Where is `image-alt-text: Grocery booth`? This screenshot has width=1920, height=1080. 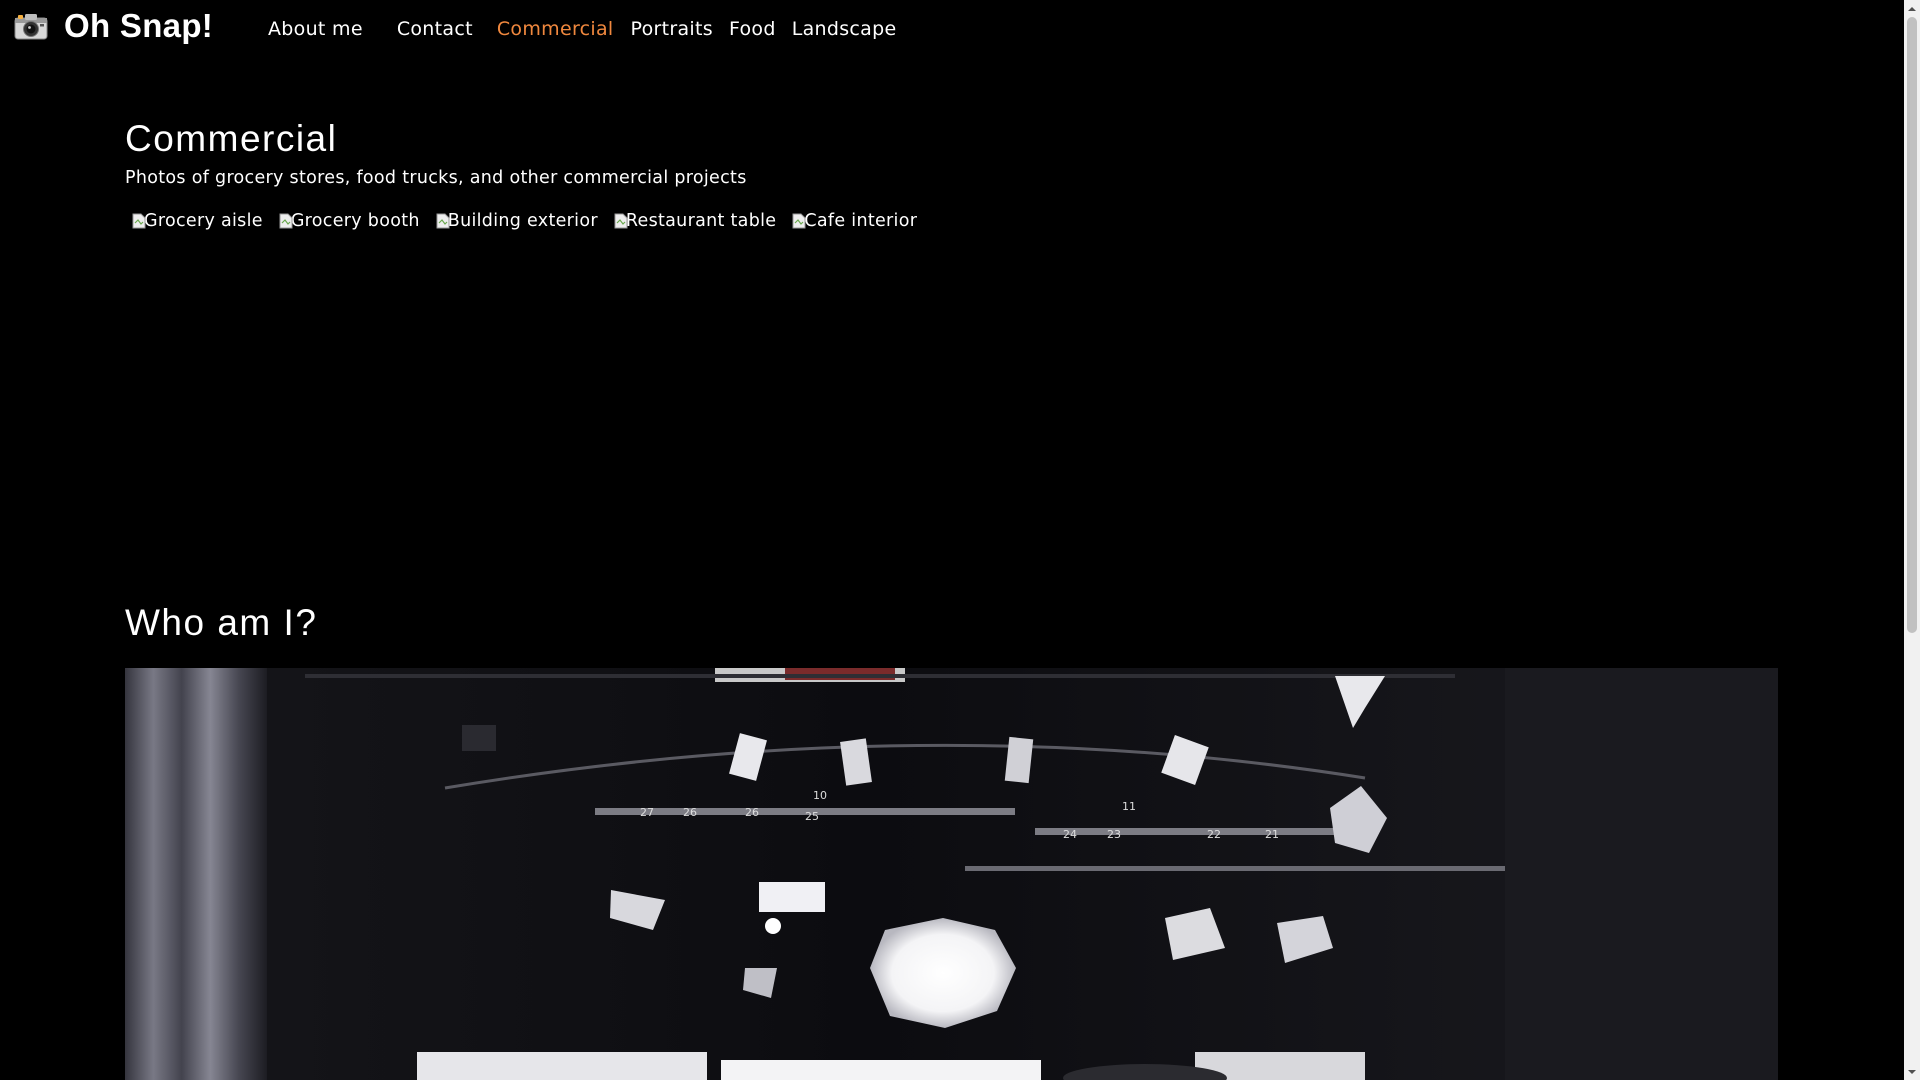 image-alt-text: Grocery booth is located at coordinates (355, 221).